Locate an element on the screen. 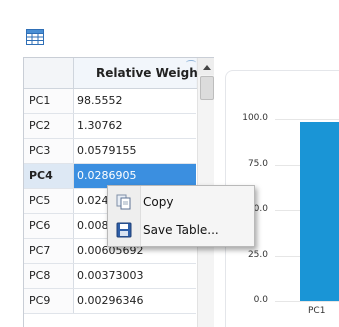 Image resolution: width=339 pixels, height=327 pixels. table-row: PC8 0.00373003 is located at coordinates (110, 276).